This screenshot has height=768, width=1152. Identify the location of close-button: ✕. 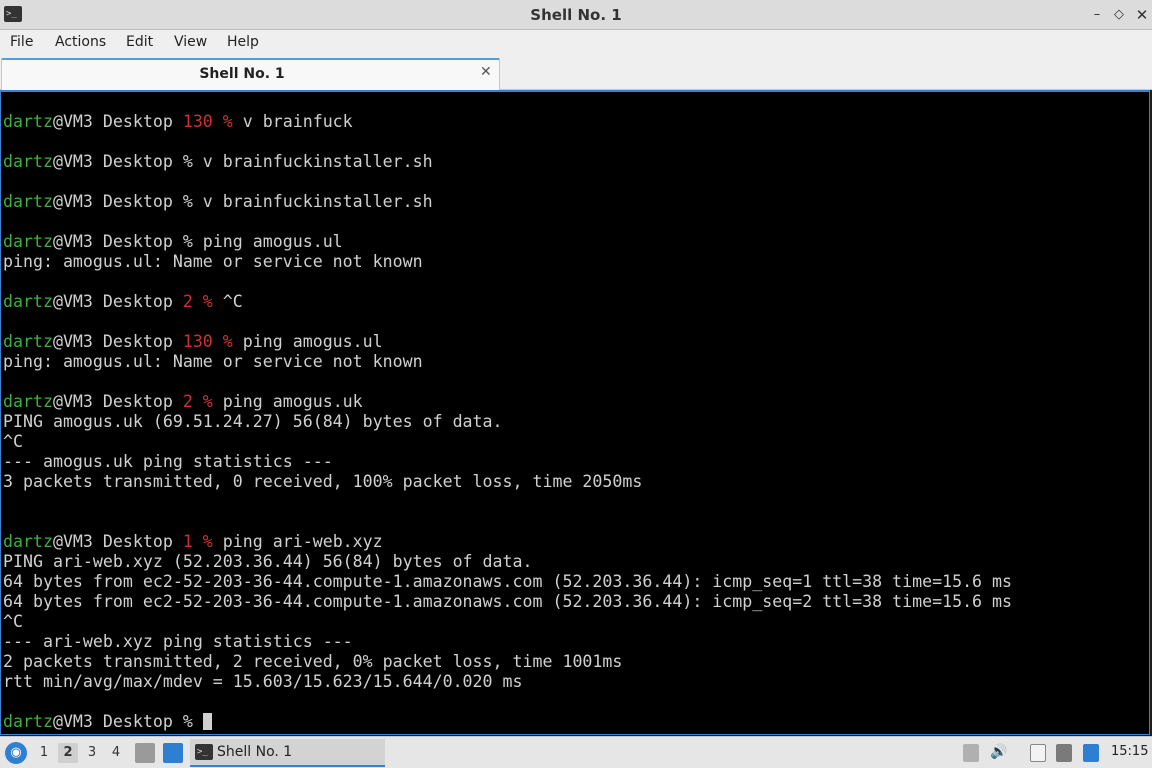
(1141, 15).